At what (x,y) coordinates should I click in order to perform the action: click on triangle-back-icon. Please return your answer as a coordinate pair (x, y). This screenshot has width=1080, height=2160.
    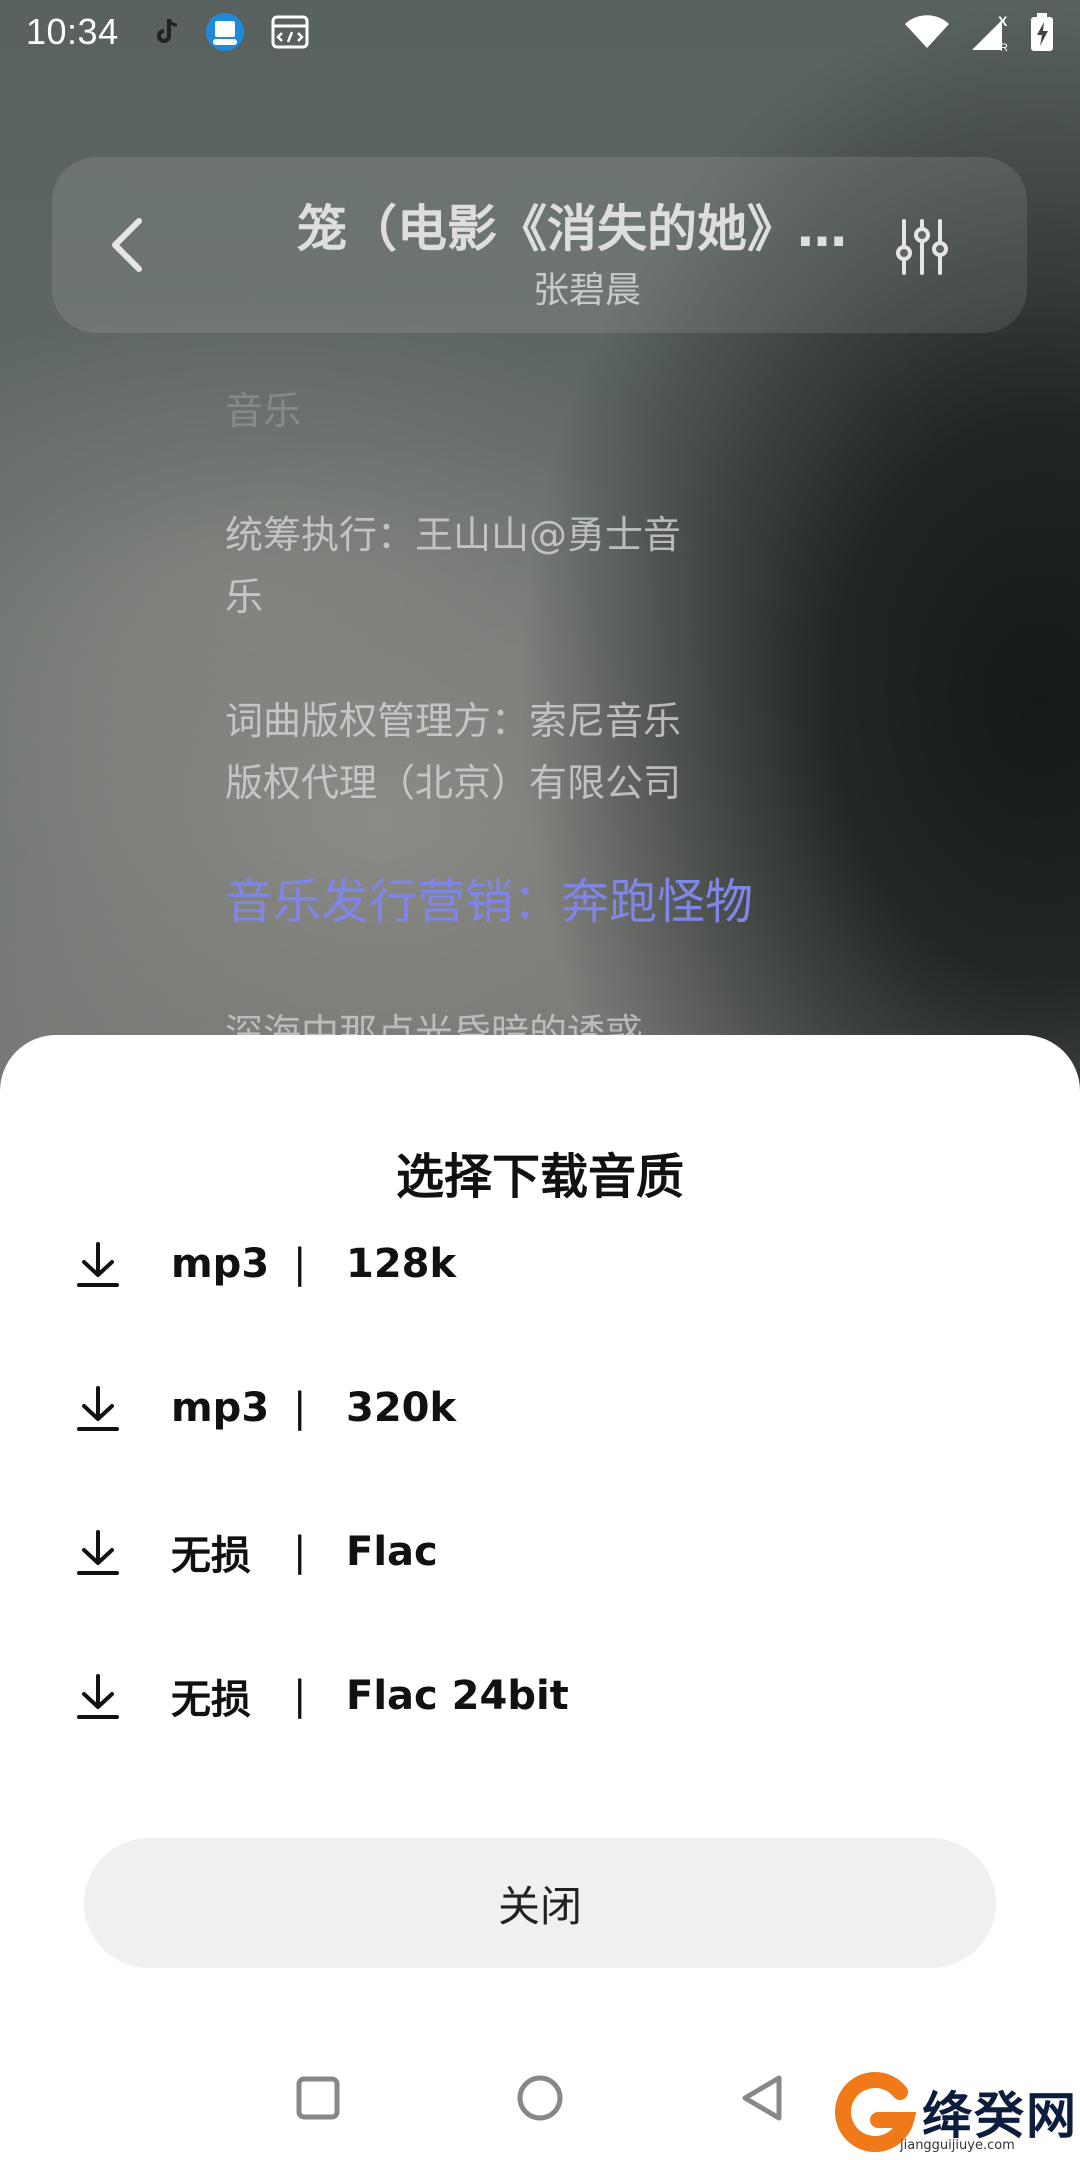
    Looking at the image, I should click on (762, 2098).